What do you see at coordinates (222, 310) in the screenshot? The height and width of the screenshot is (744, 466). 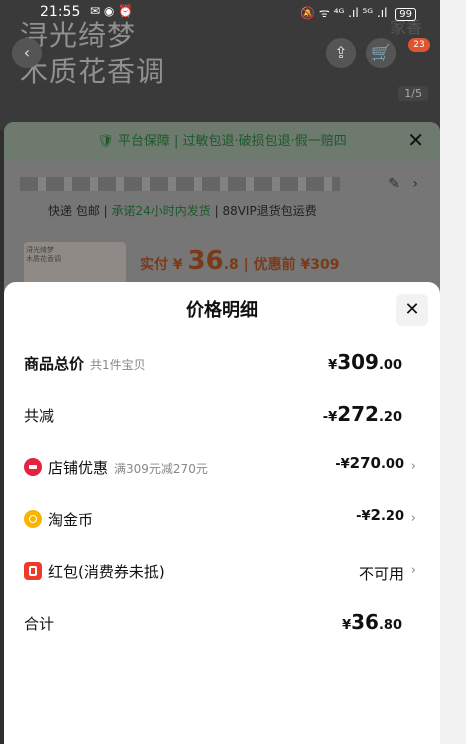 I see `panel-title: 价格明细` at bounding box center [222, 310].